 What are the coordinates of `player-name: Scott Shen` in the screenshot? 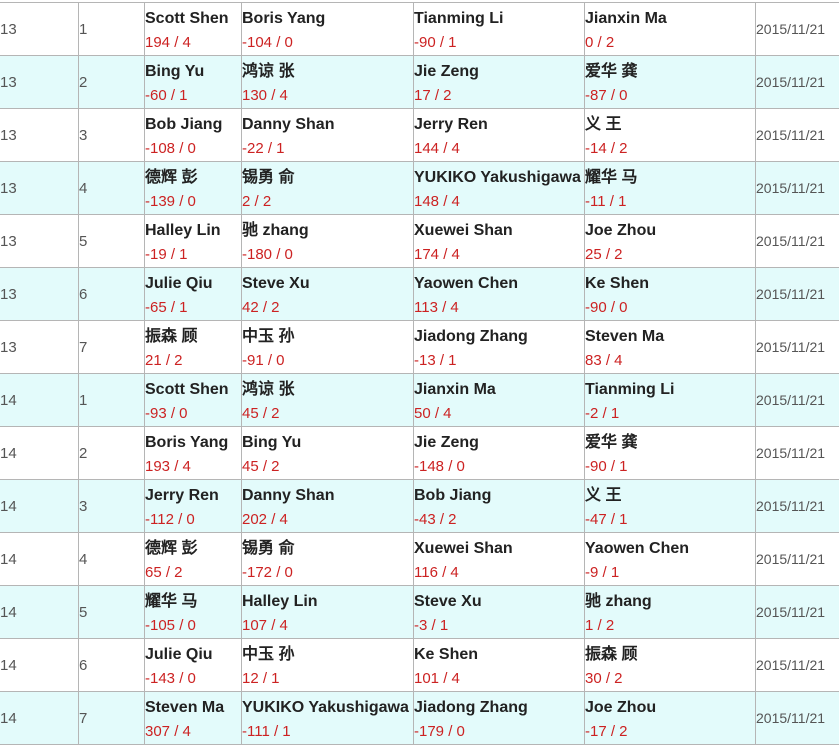 It's located at (193, 390).